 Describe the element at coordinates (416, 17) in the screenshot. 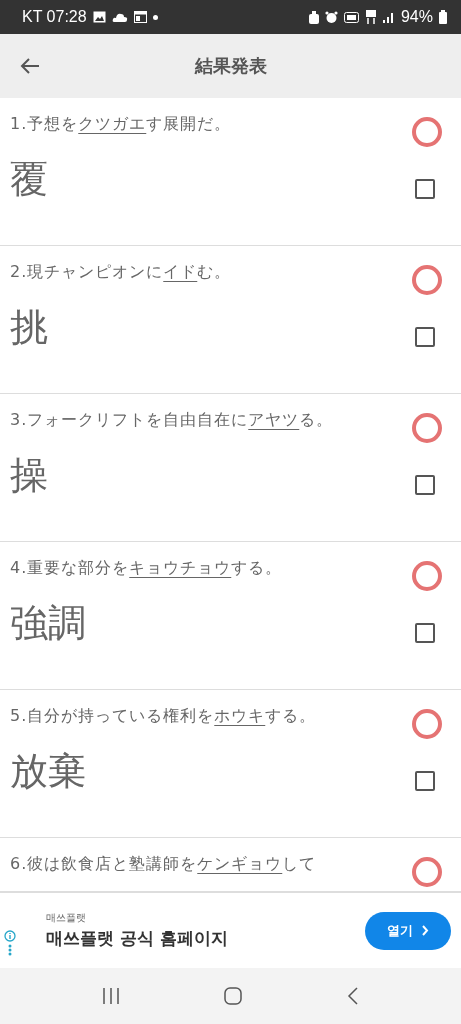

I see `battery-percent: 94%` at that location.